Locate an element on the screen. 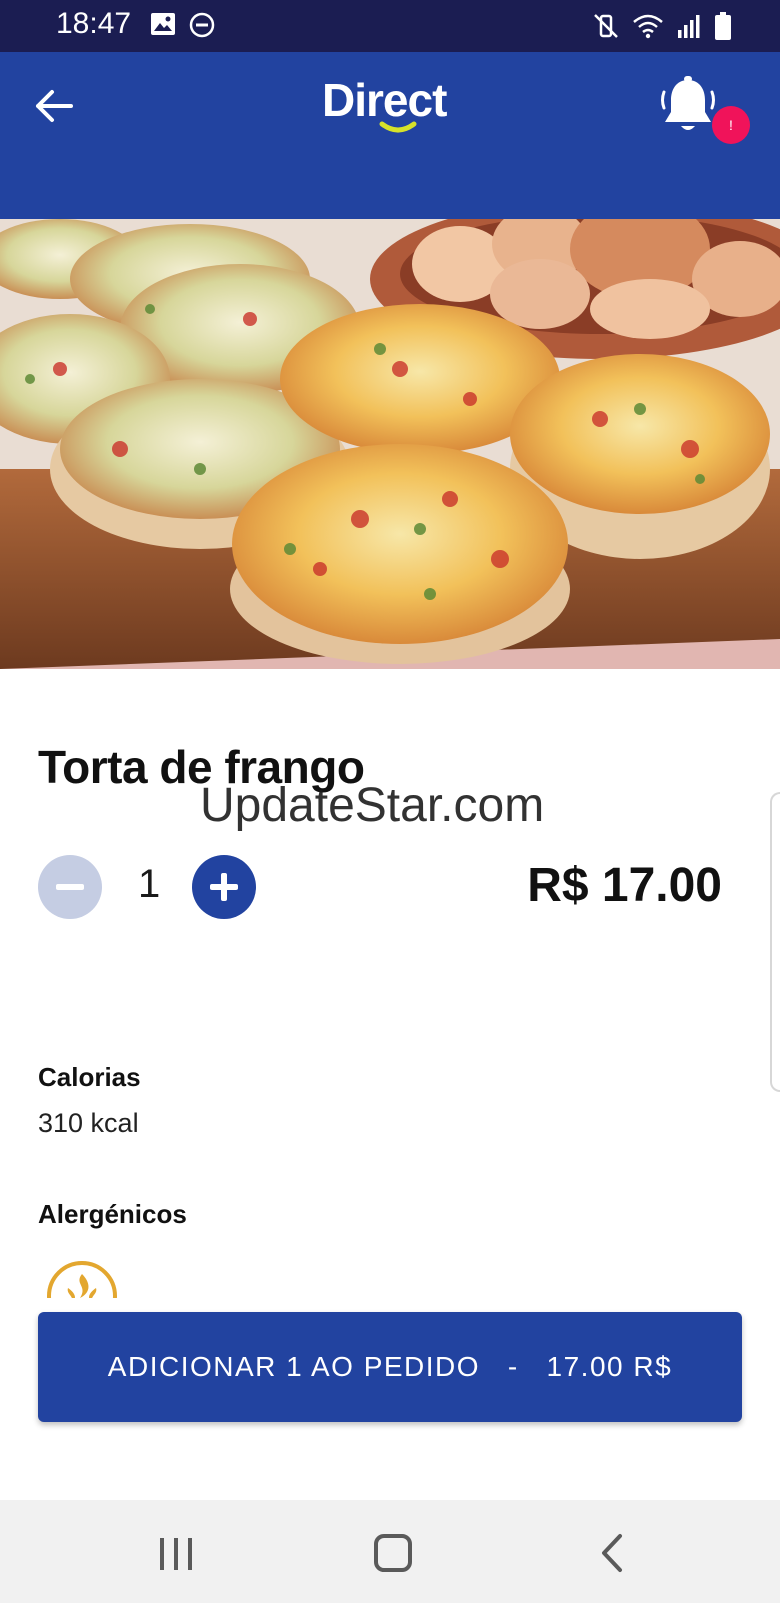 The width and height of the screenshot is (780, 1603). wifi-icon is located at coordinates (648, 26).